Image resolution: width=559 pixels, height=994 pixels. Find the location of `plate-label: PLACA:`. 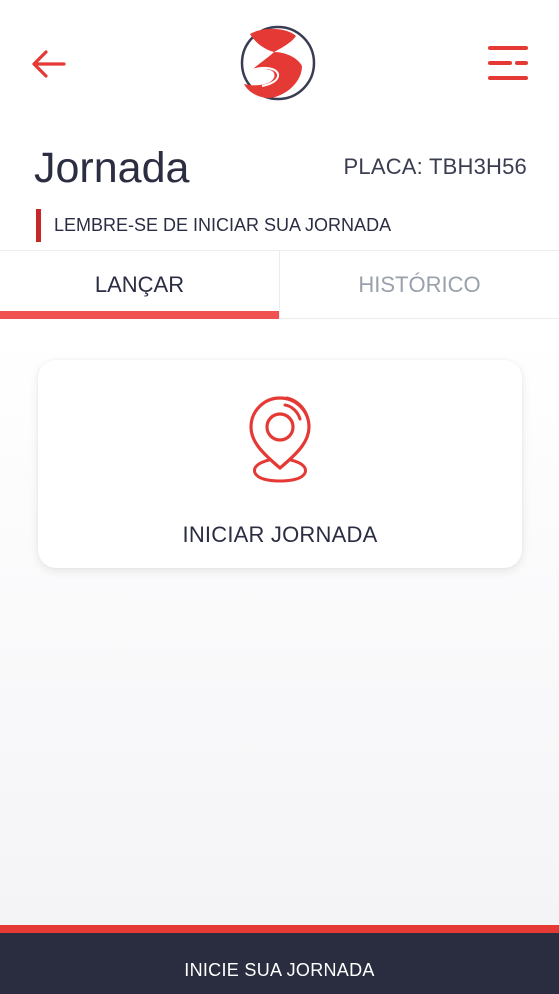

plate-label: PLACA: is located at coordinates (383, 166).